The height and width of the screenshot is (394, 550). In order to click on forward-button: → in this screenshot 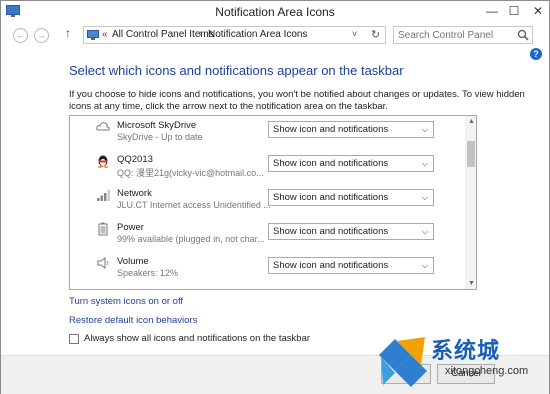, I will do `click(41, 35)`.